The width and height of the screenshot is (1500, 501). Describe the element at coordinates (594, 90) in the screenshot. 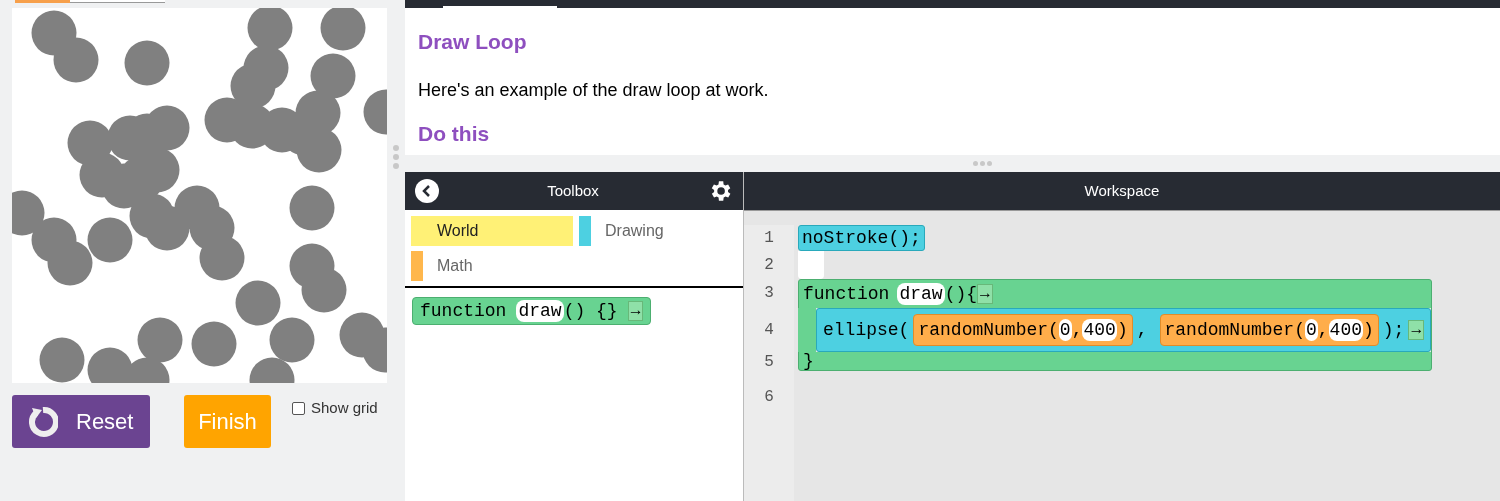

I see `instructions-text: Here's an example of the draw loop at work.` at that location.